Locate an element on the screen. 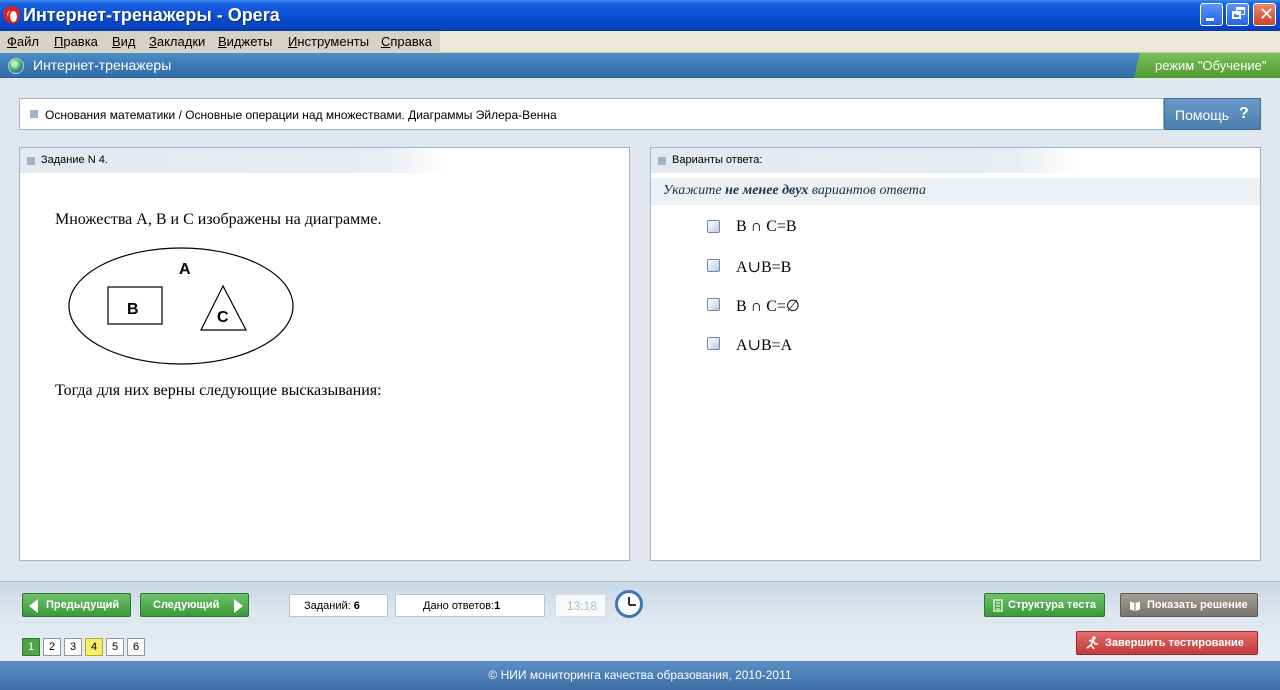  restore-button is located at coordinates (1237, 14).